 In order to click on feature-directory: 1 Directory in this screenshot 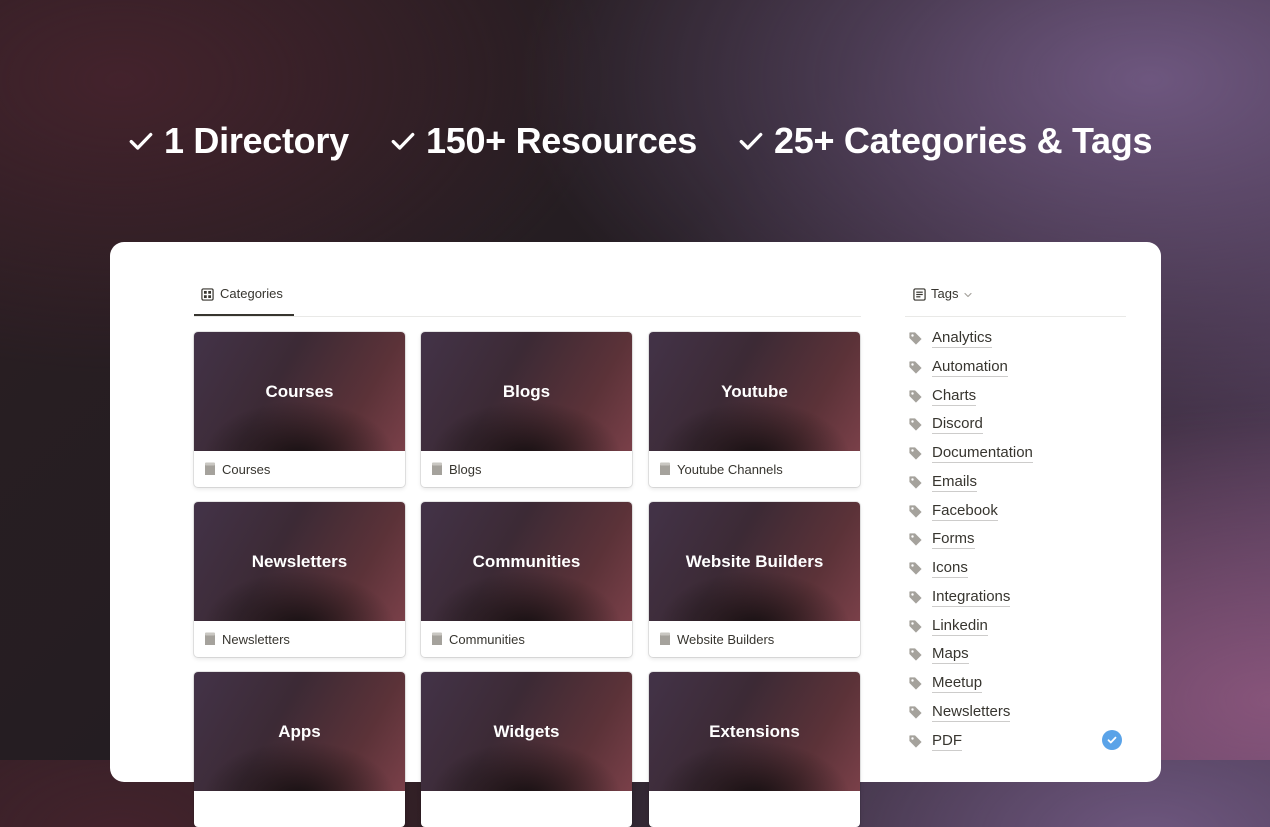, I will do `click(238, 141)`.